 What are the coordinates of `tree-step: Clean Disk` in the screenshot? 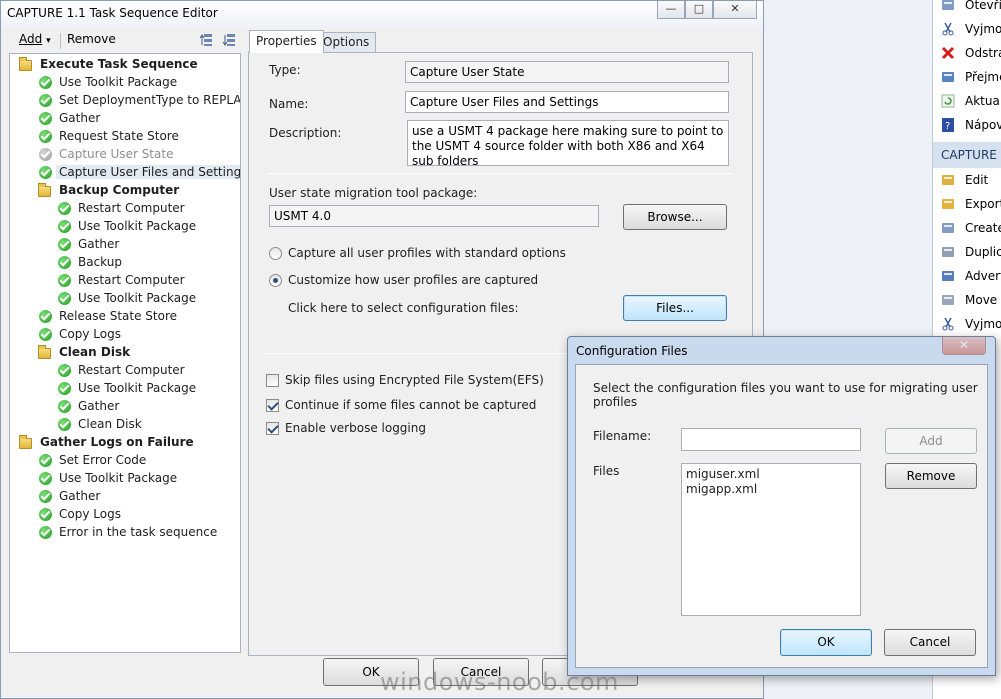 It's located at (125, 425).